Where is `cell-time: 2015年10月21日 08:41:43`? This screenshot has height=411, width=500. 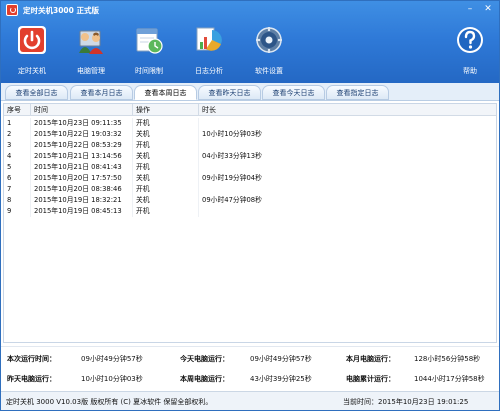
cell-time: 2015年10月21日 08:41:43 is located at coordinates (82, 167).